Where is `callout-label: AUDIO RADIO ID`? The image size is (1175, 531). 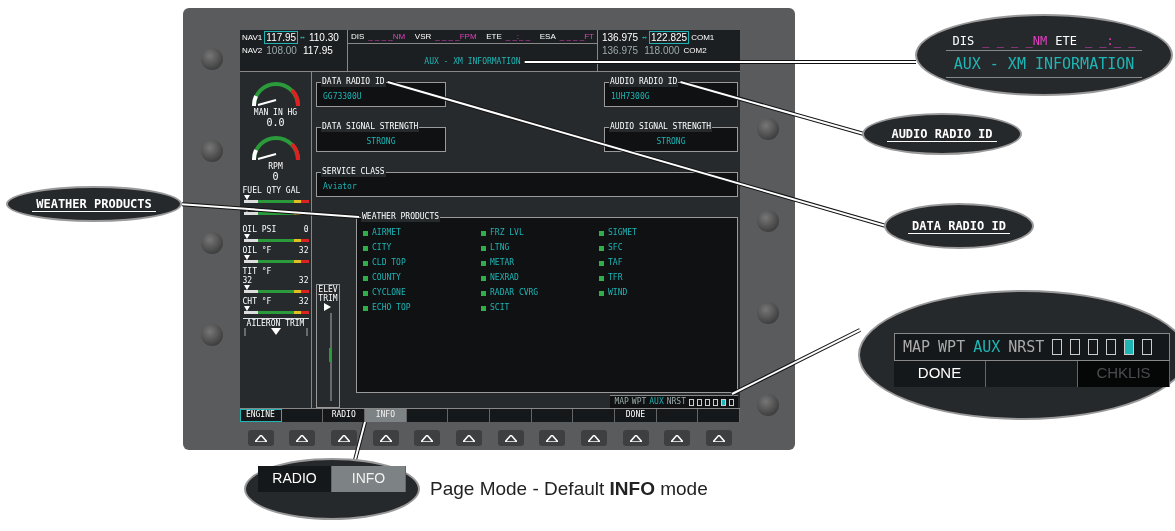 callout-label: AUDIO RADIO ID is located at coordinates (942, 134).